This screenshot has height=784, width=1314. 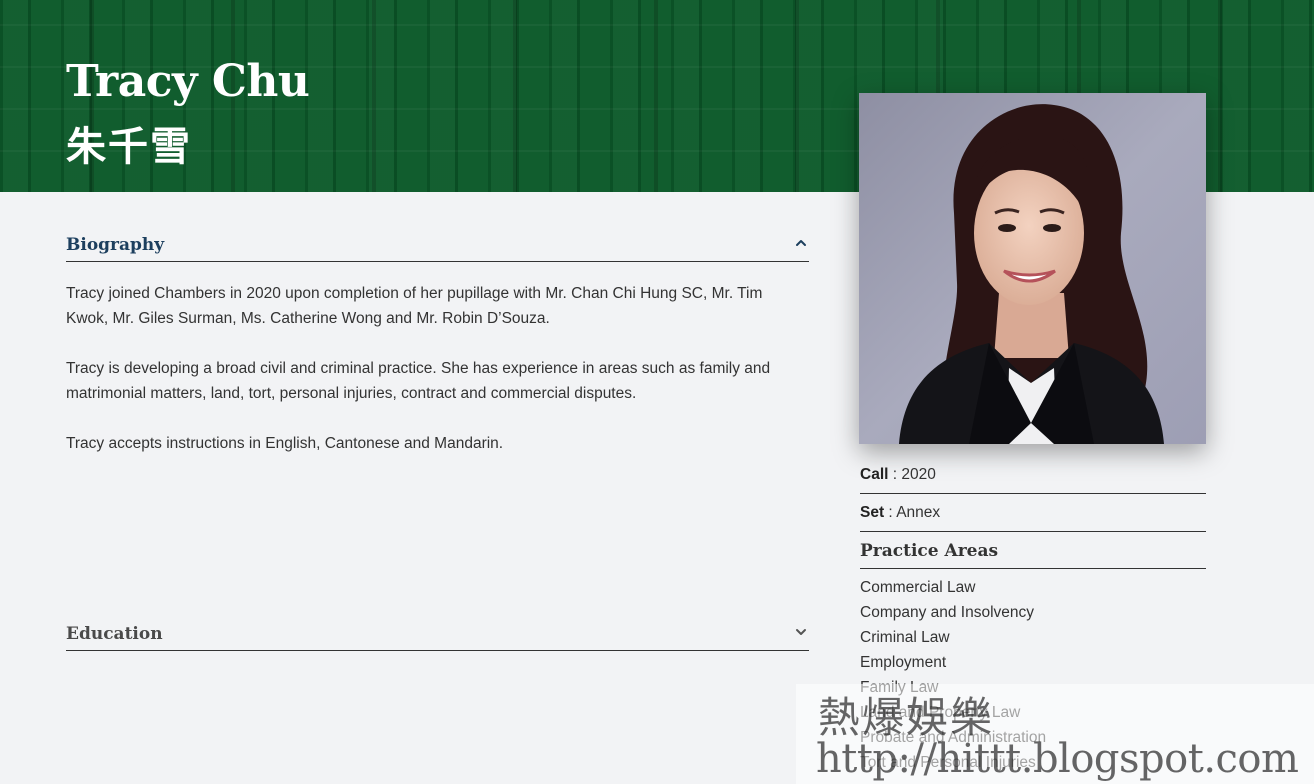 I want to click on profile-photo, so click(x=1032, y=268).